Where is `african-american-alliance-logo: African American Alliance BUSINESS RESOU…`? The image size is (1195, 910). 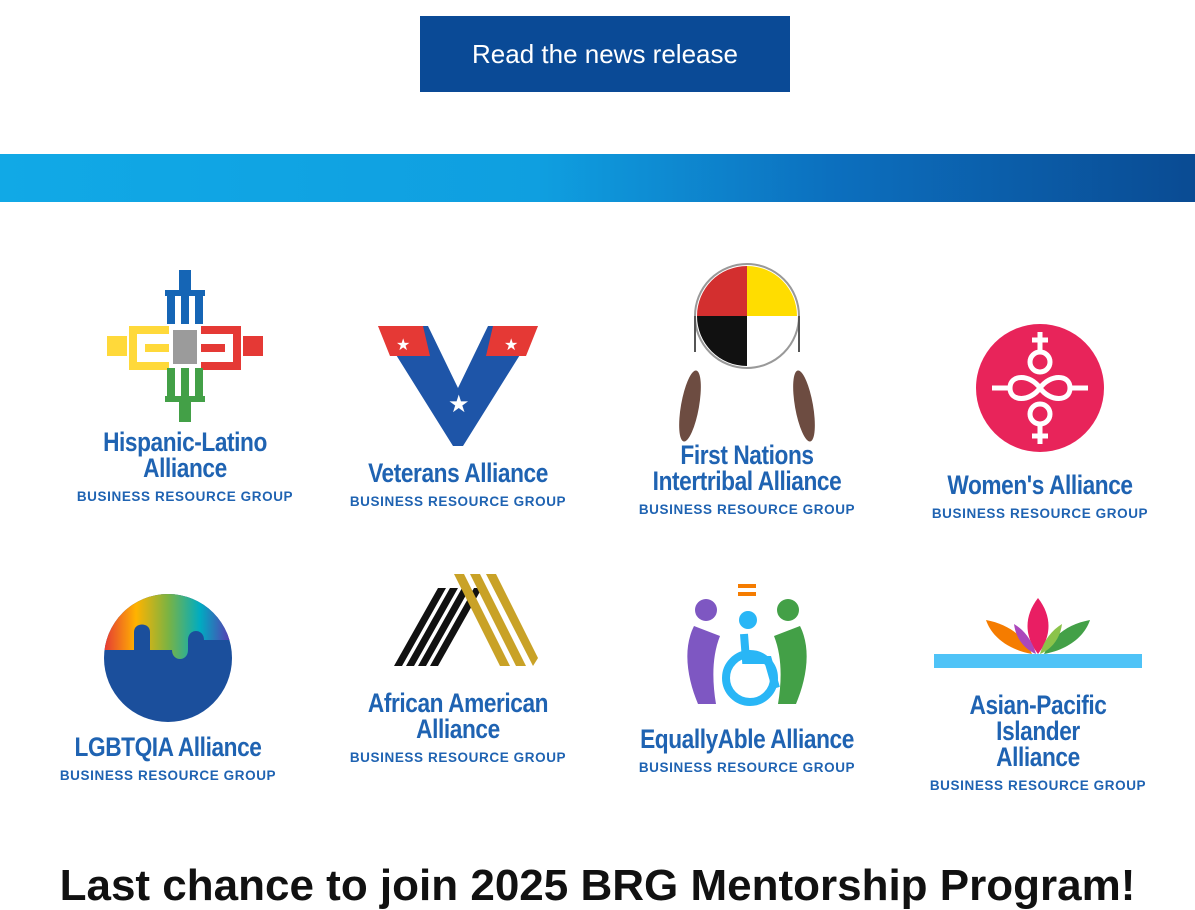
african-american-alliance-logo: African American Alliance BUSINESS RESOU… is located at coordinates (458, 666).